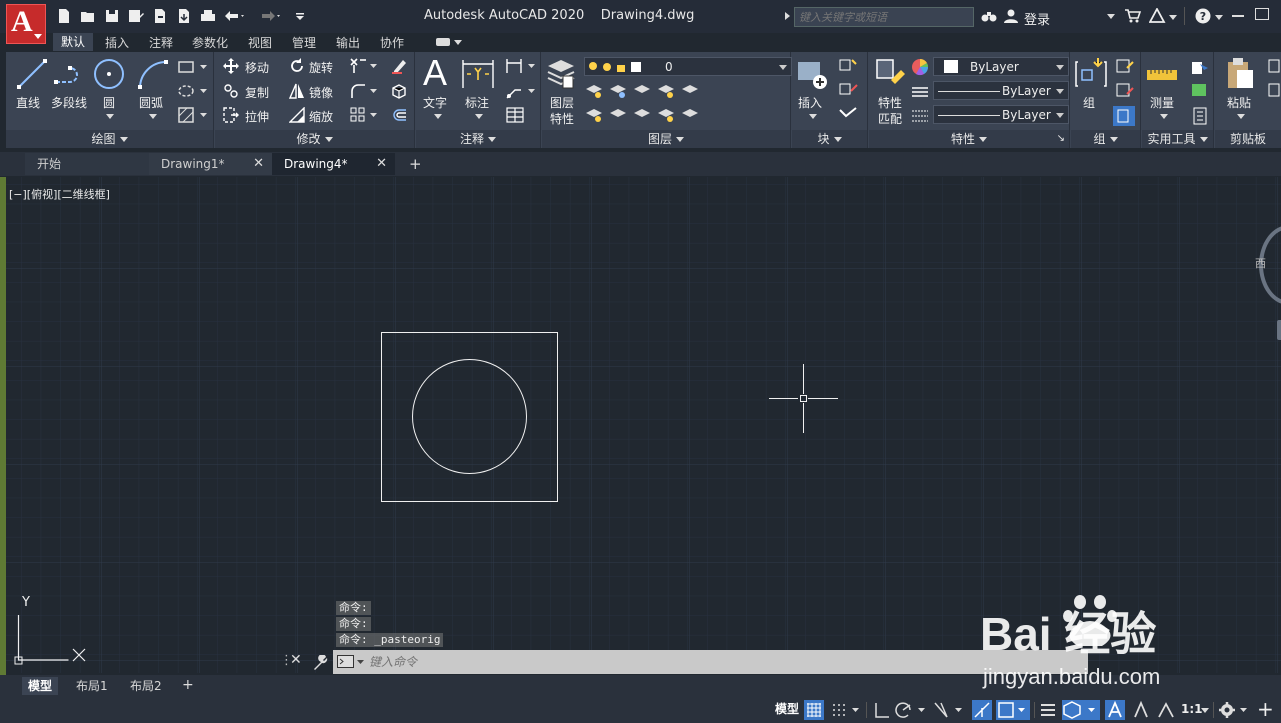 This screenshot has height=723, width=1281. I want to click on plot-icon, so click(208, 16).